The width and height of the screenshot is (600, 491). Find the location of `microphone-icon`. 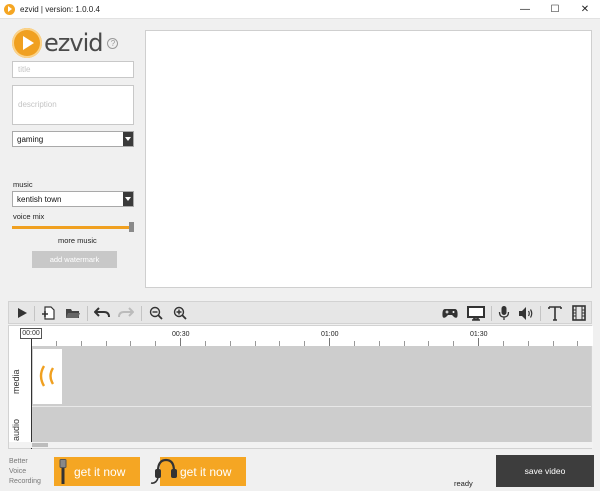

microphone-icon is located at coordinates (504, 313).